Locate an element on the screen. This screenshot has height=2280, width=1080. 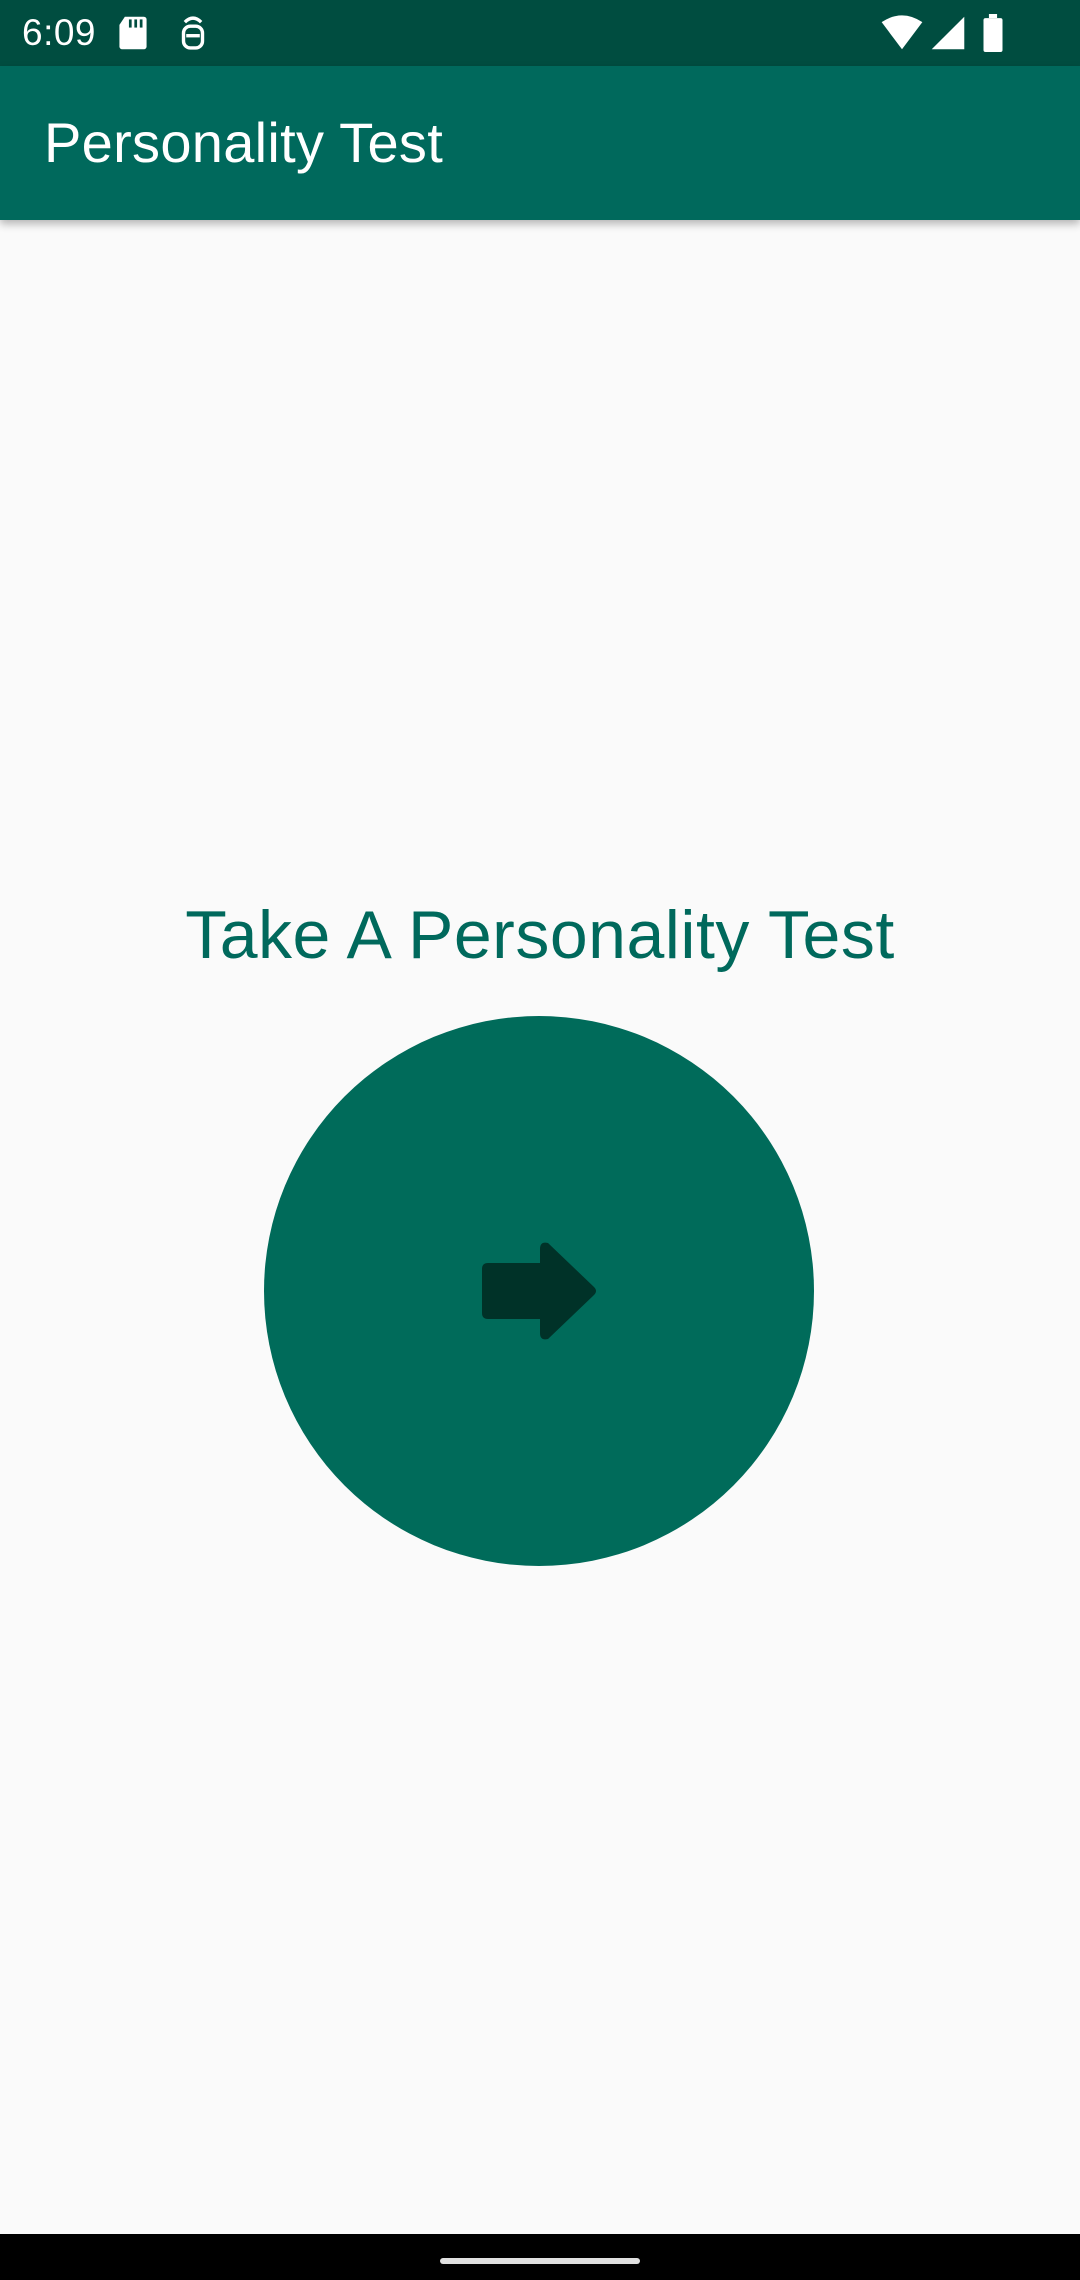
start-test-button is located at coordinates (539, 1291).